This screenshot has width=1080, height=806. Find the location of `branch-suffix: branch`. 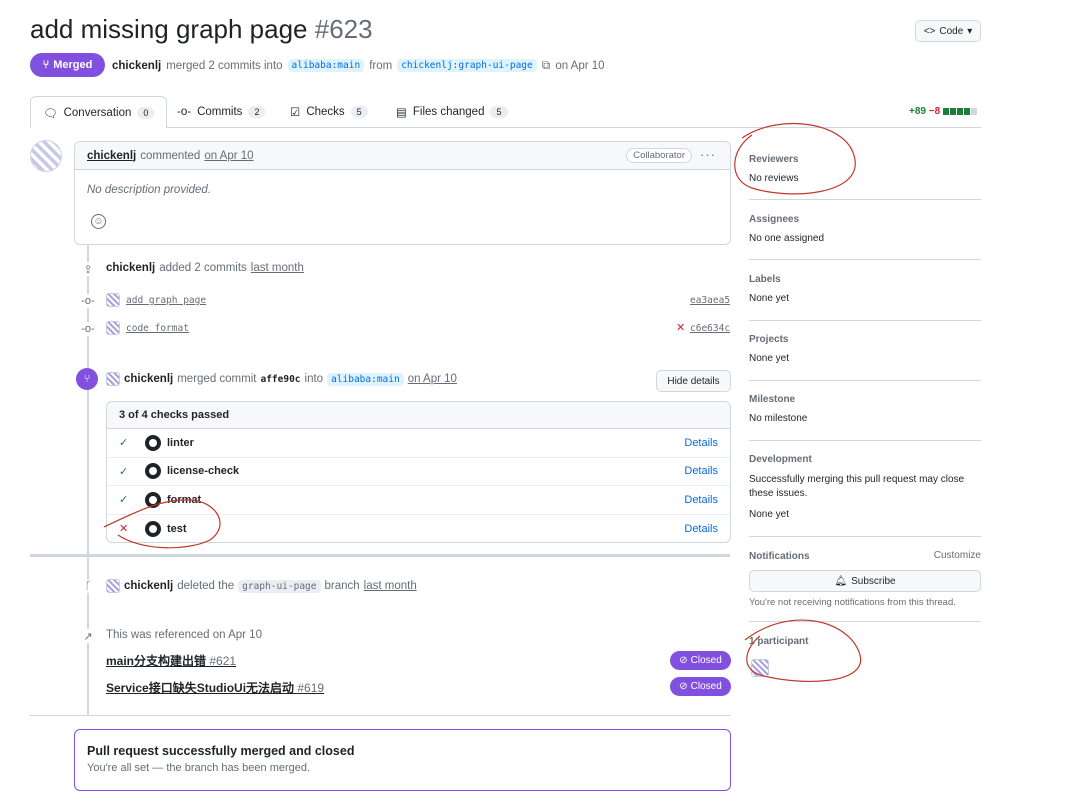

branch-suffix: branch is located at coordinates (342, 586).